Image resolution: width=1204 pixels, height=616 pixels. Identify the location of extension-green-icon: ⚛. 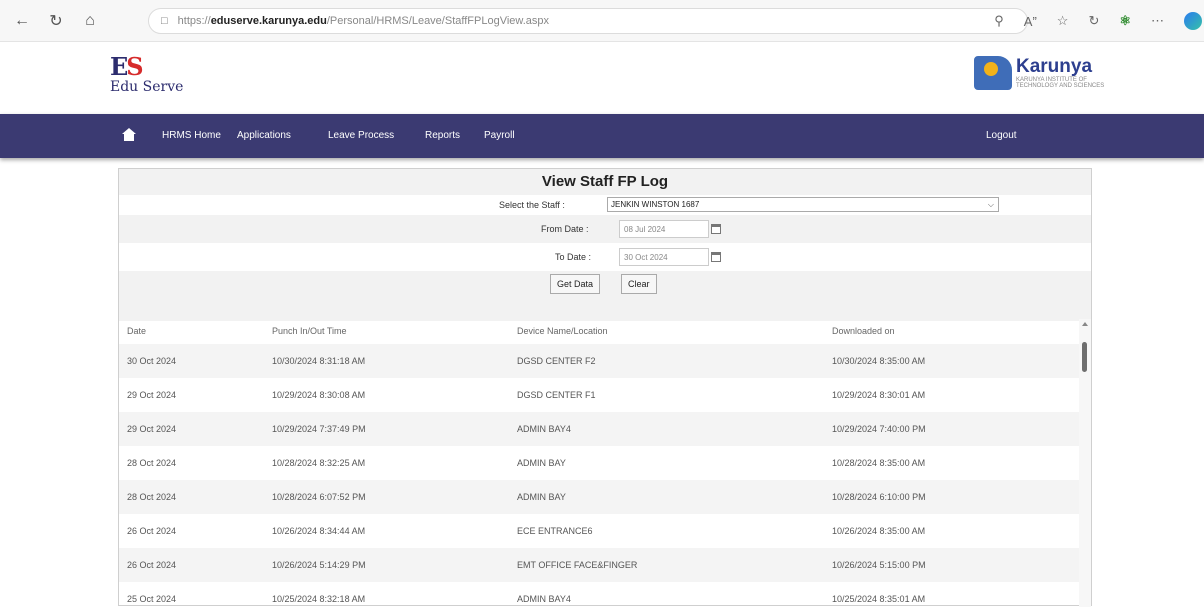
(1125, 21).